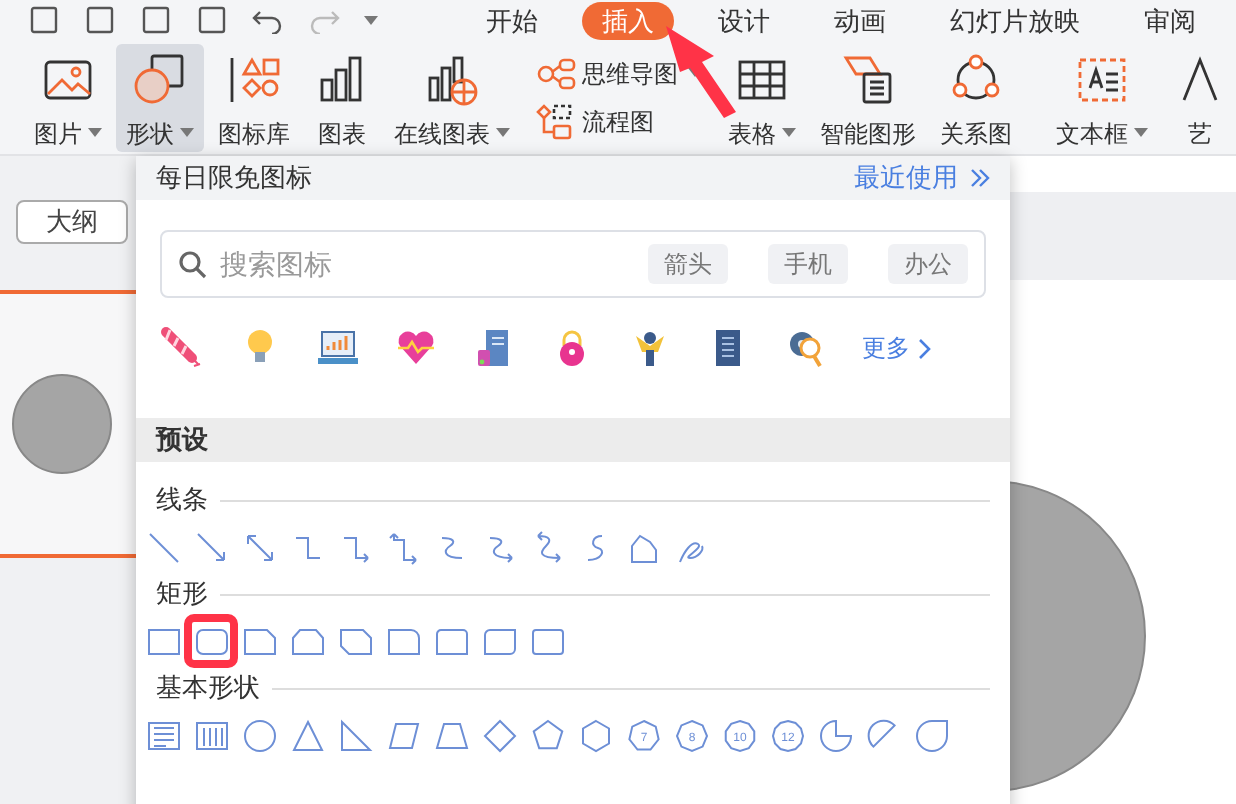  What do you see at coordinates (404, 641) in the screenshot?
I see `rounded-corner-rectangle-icon` at bounding box center [404, 641].